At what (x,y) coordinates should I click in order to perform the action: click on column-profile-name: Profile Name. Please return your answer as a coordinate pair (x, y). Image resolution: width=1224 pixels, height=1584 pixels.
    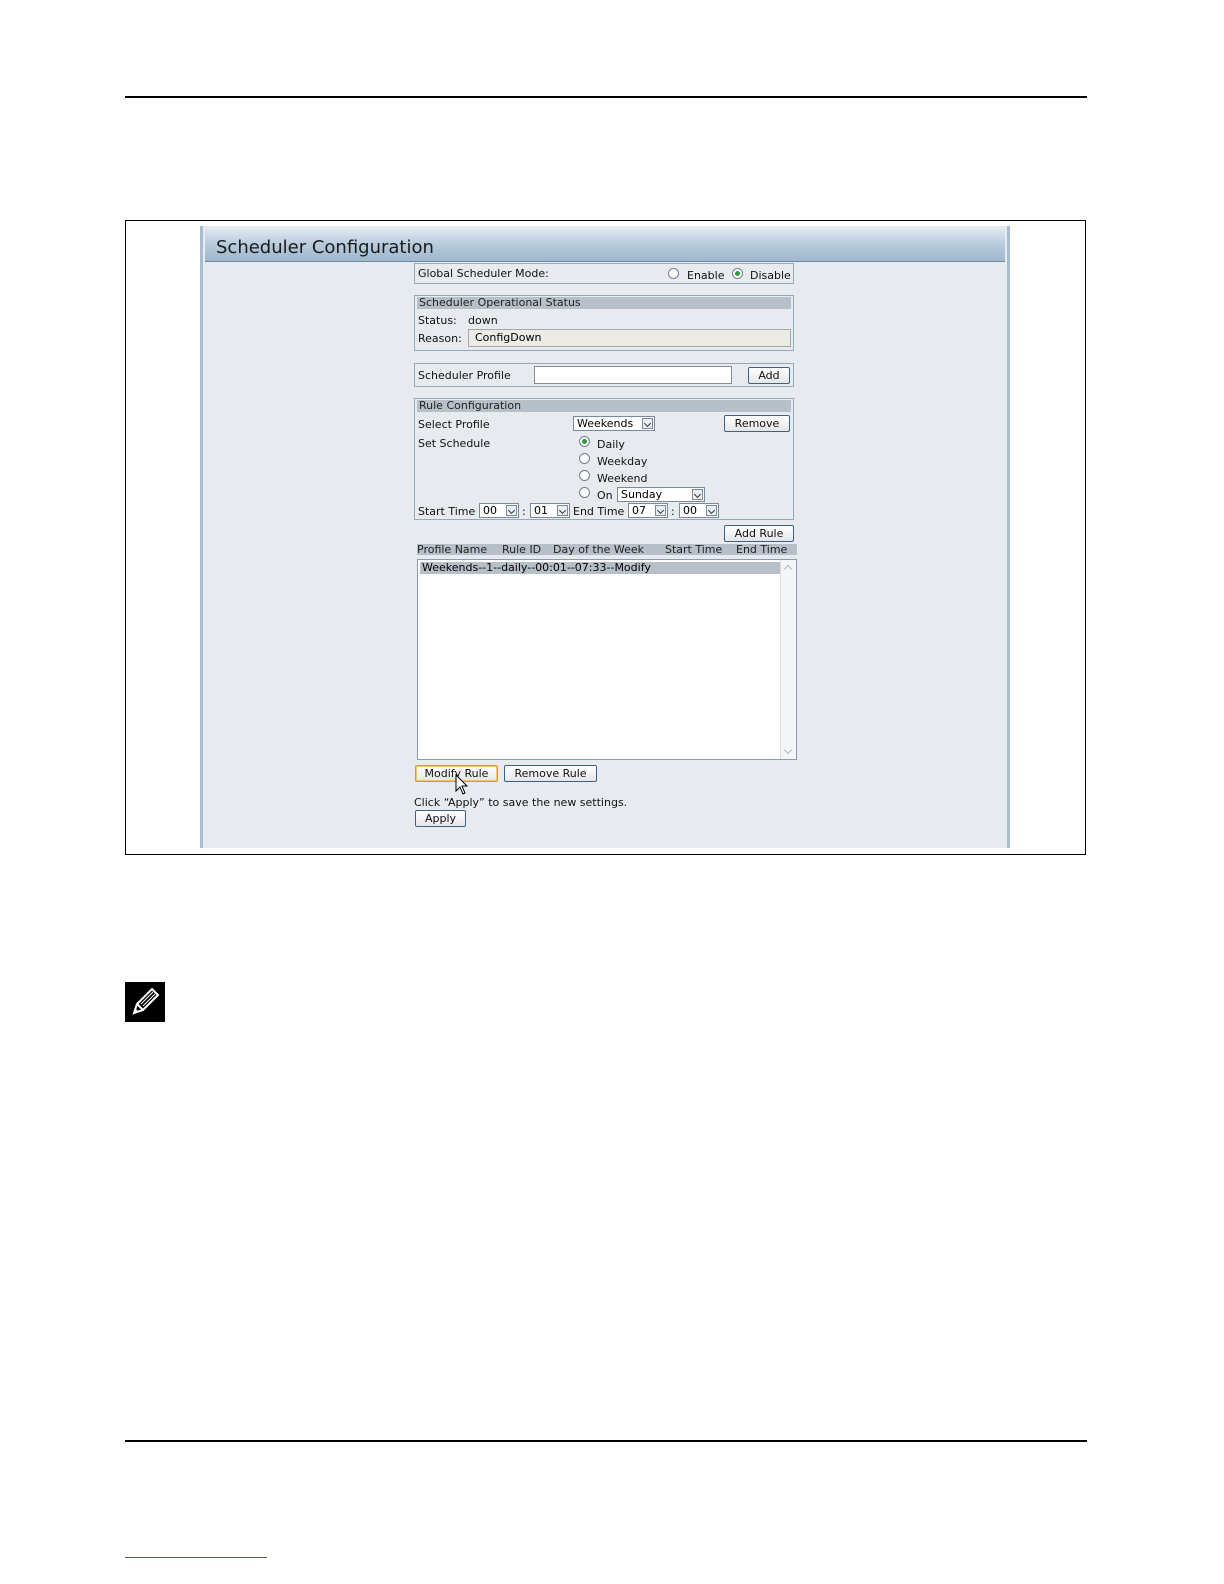
    Looking at the image, I should click on (452, 549).